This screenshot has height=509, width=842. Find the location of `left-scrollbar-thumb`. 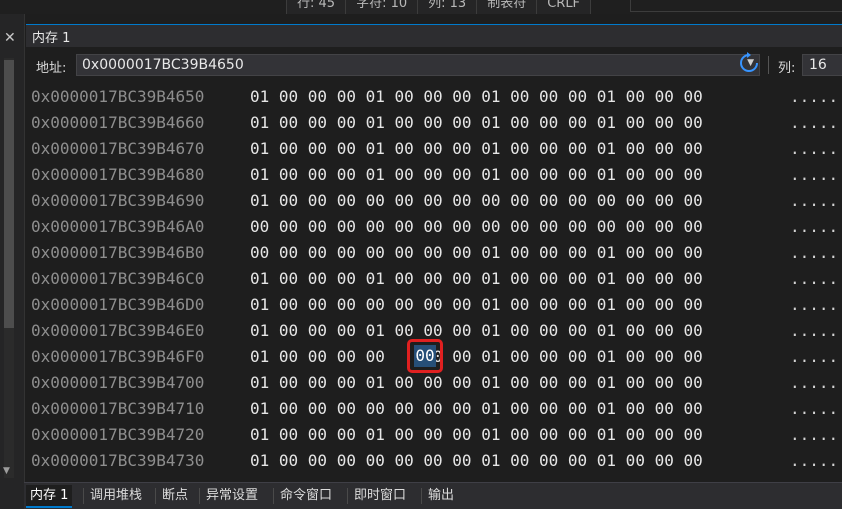

left-scrollbar-thumb is located at coordinates (9, 194).